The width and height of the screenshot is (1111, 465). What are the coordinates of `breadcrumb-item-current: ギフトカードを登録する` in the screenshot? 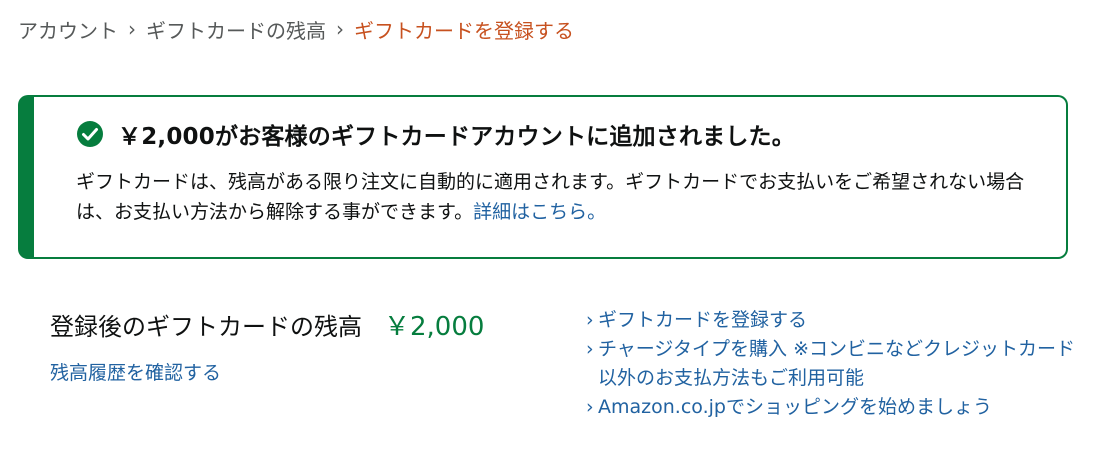 It's located at (464, 30).